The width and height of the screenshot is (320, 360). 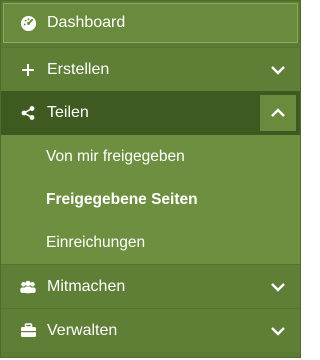 What do you see at coordinates (78, 69) in the screenshot?
I see `menu-item-label: Erstellen` at bounding box center [78, 69].